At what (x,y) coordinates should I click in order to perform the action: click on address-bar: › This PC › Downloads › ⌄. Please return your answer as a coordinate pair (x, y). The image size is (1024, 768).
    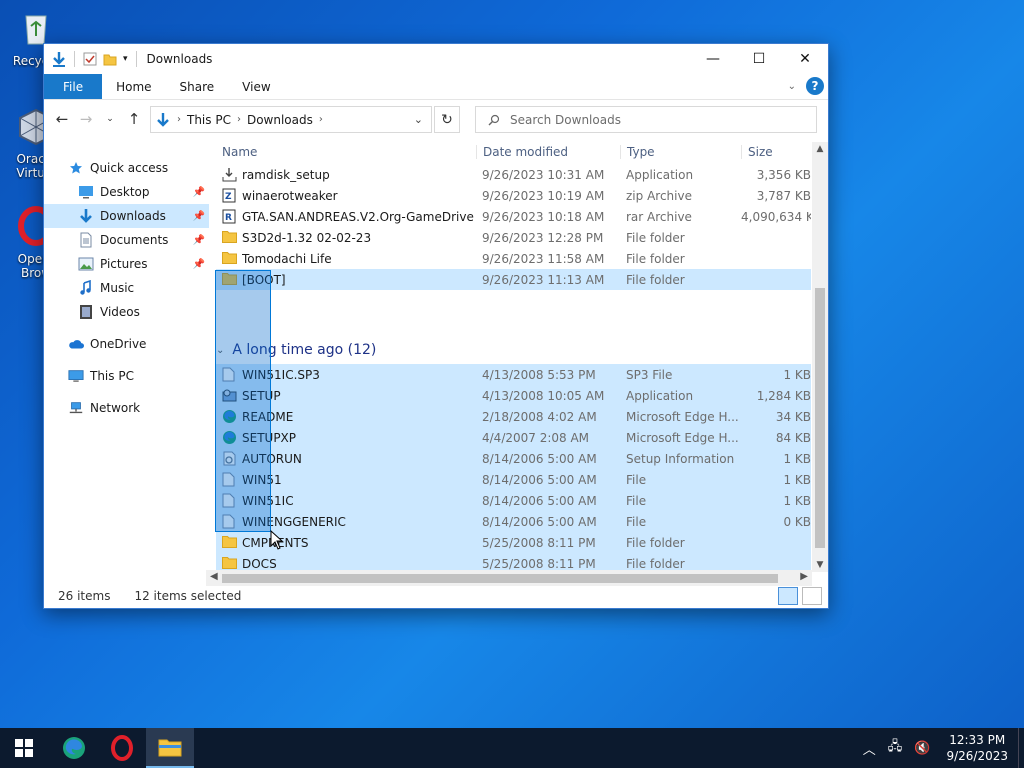
    Looking at the image, I should click on (291, 119).